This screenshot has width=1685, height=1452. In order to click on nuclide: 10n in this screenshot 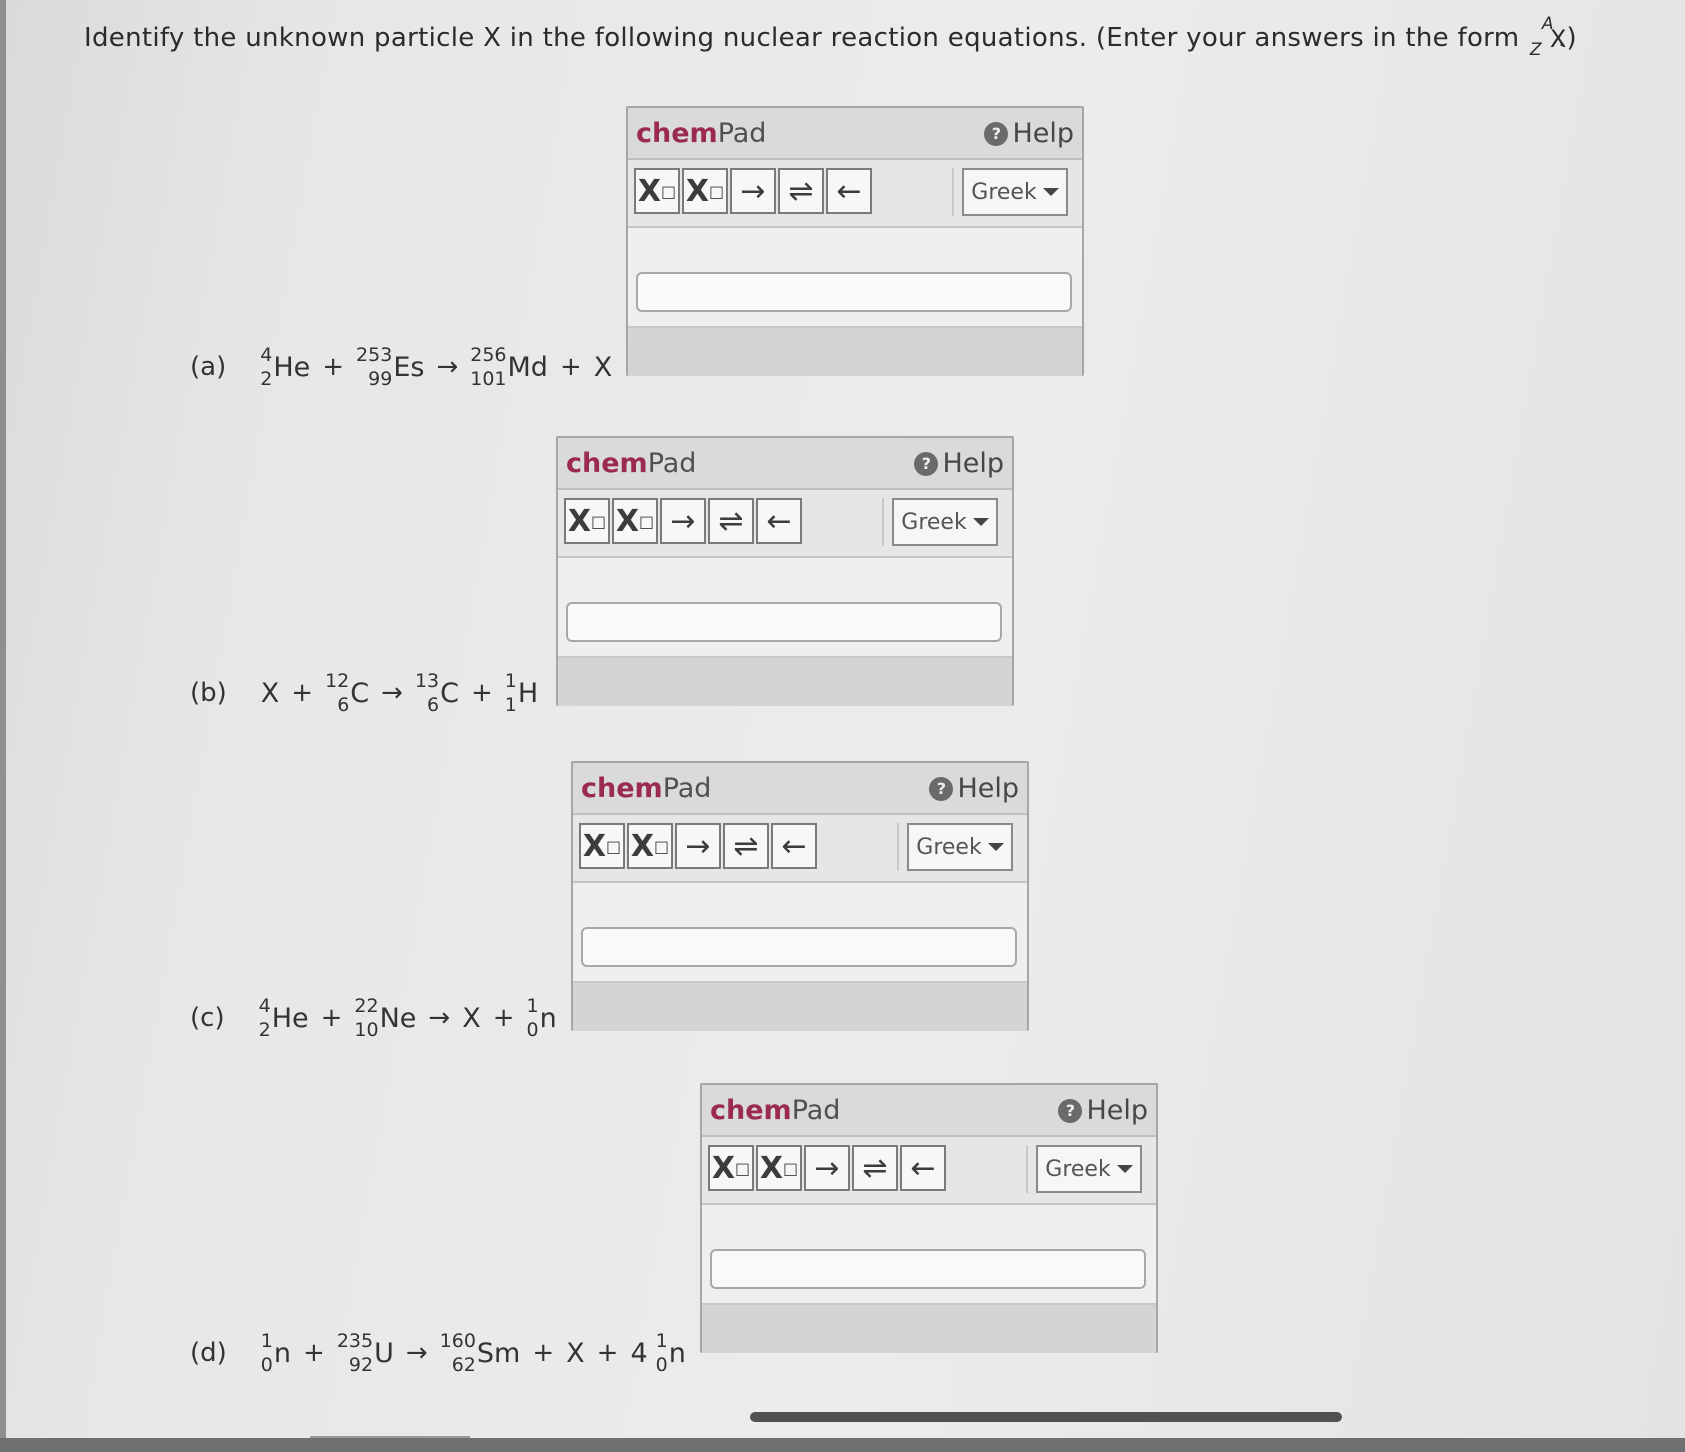, I will do `click(276, 1353)`.